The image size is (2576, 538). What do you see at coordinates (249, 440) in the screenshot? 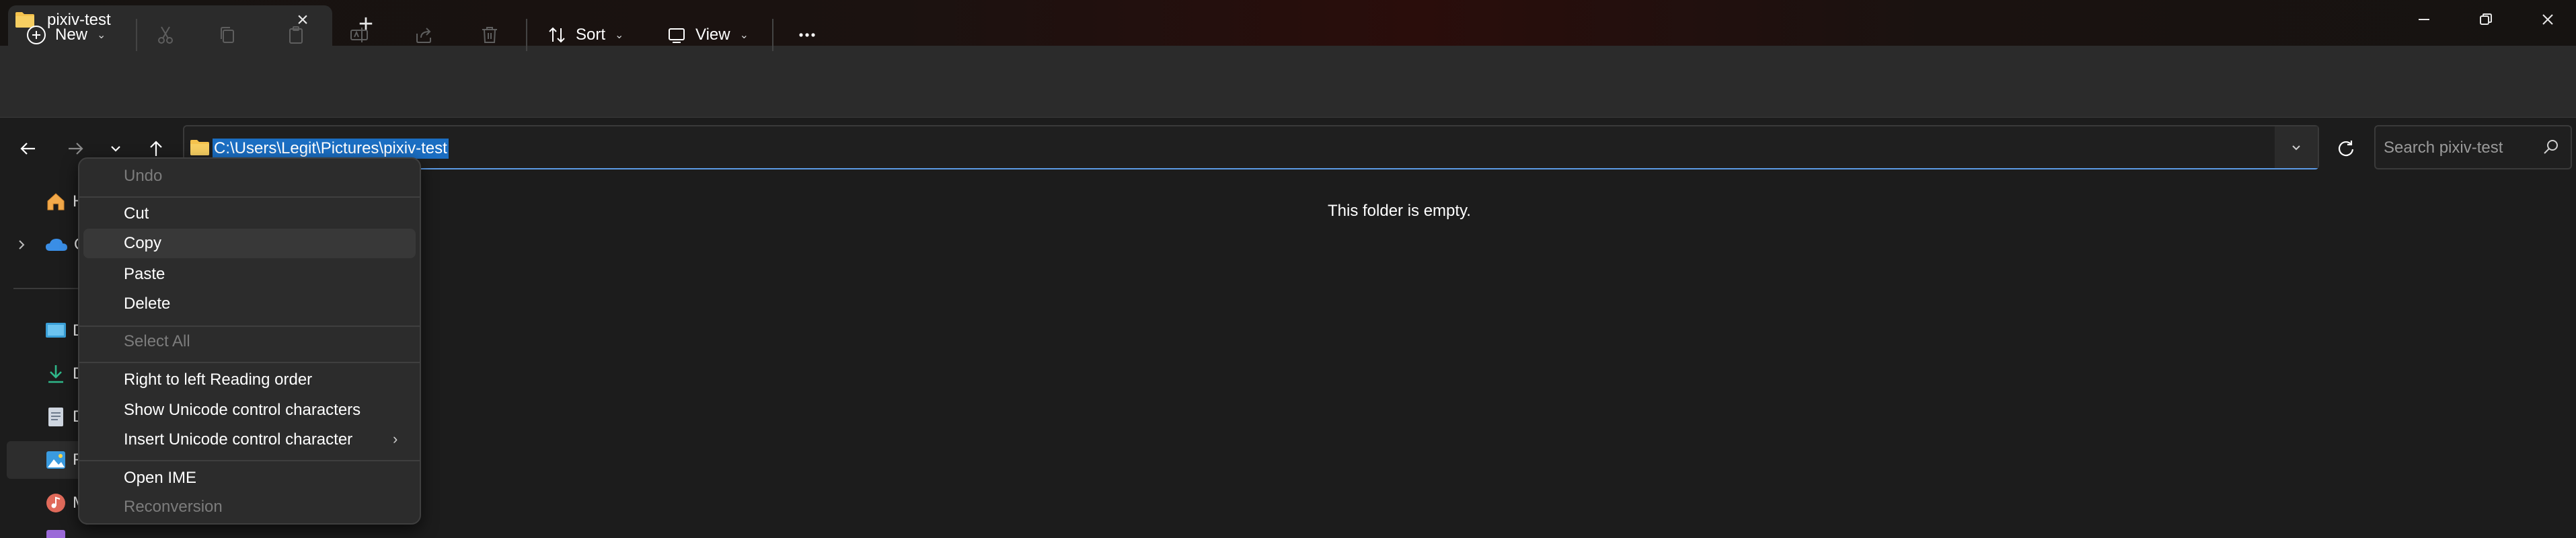
I see `menu-item-insert-unicode: Insert Unicode control character` at bounding box center [249, 440].